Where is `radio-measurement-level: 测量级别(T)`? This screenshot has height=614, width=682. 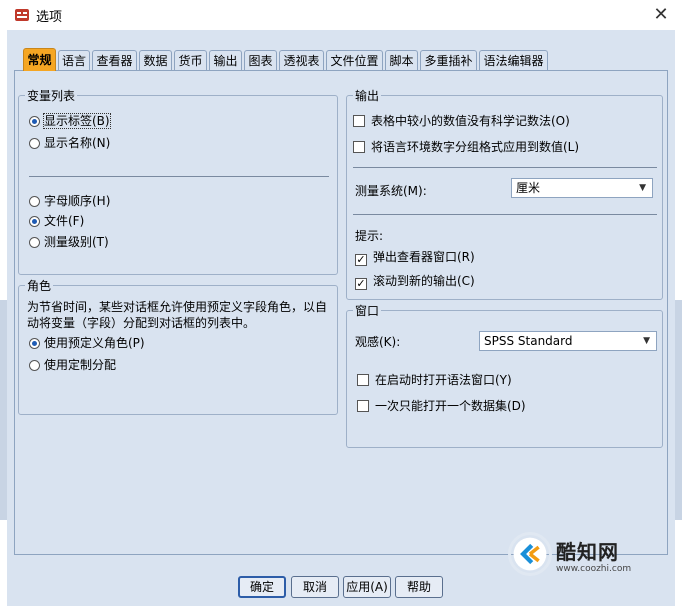
radio-measurement-level: 测量级别(T) is located at coordinates (69, 242).